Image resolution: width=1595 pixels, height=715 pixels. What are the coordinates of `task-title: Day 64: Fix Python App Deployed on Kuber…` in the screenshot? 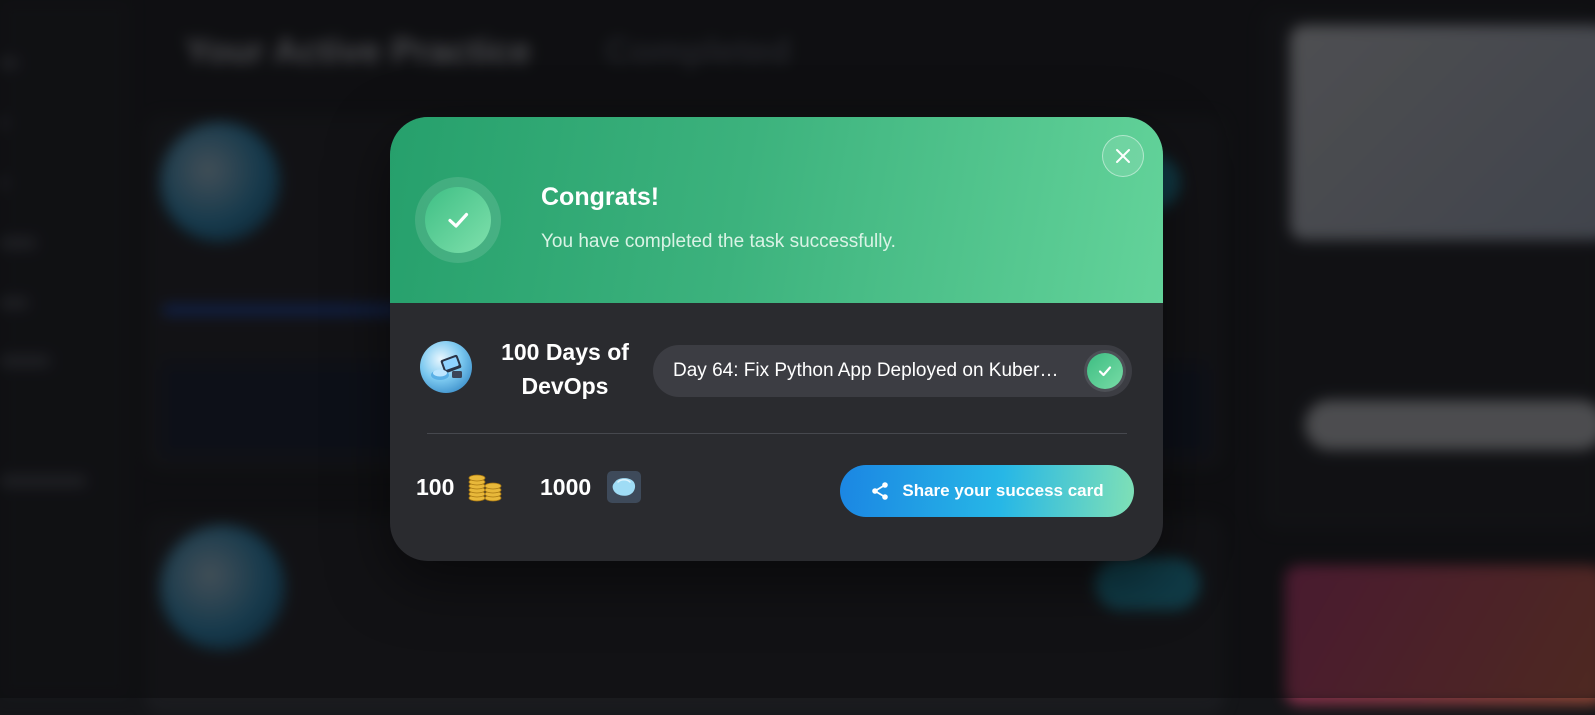 It's located at (870, 371).